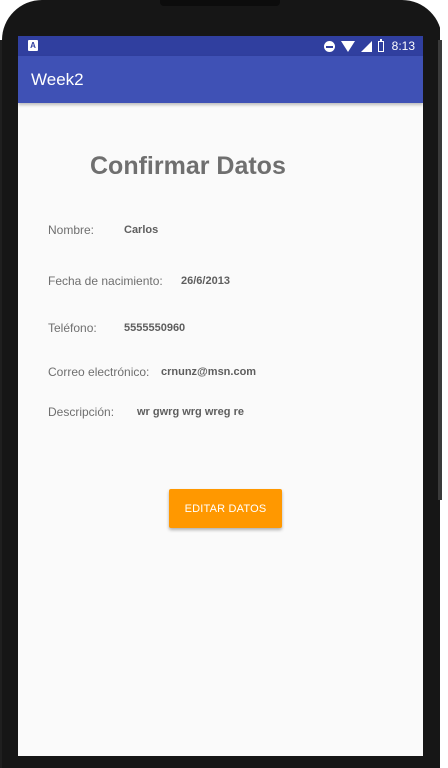  I want to click on app-title: Week2, so click(57, 79).